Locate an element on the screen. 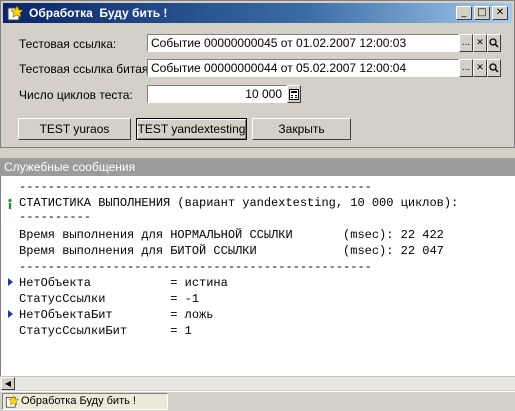  cycles-field: 10 000 is located at coordinates (217, 94).